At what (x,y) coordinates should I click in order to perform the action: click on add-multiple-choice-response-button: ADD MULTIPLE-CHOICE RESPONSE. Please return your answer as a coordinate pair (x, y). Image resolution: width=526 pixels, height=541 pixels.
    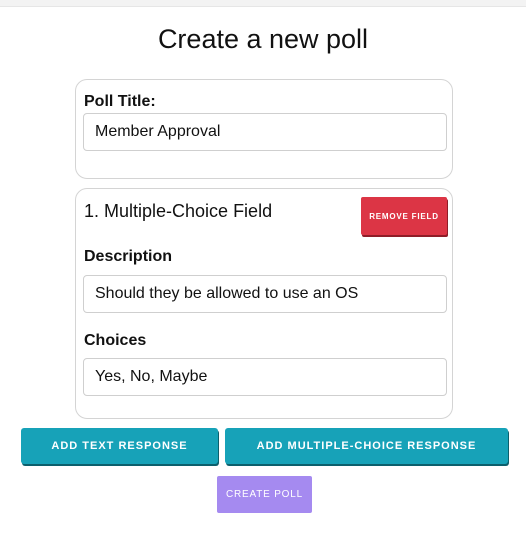
    Looking at the image, I should click on (366, 446).